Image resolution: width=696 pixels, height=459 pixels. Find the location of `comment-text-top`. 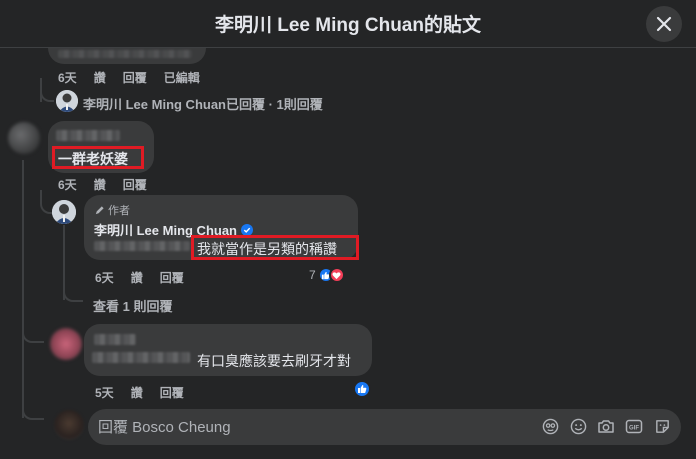

comment-text-top is located at coordinates (125, 54).